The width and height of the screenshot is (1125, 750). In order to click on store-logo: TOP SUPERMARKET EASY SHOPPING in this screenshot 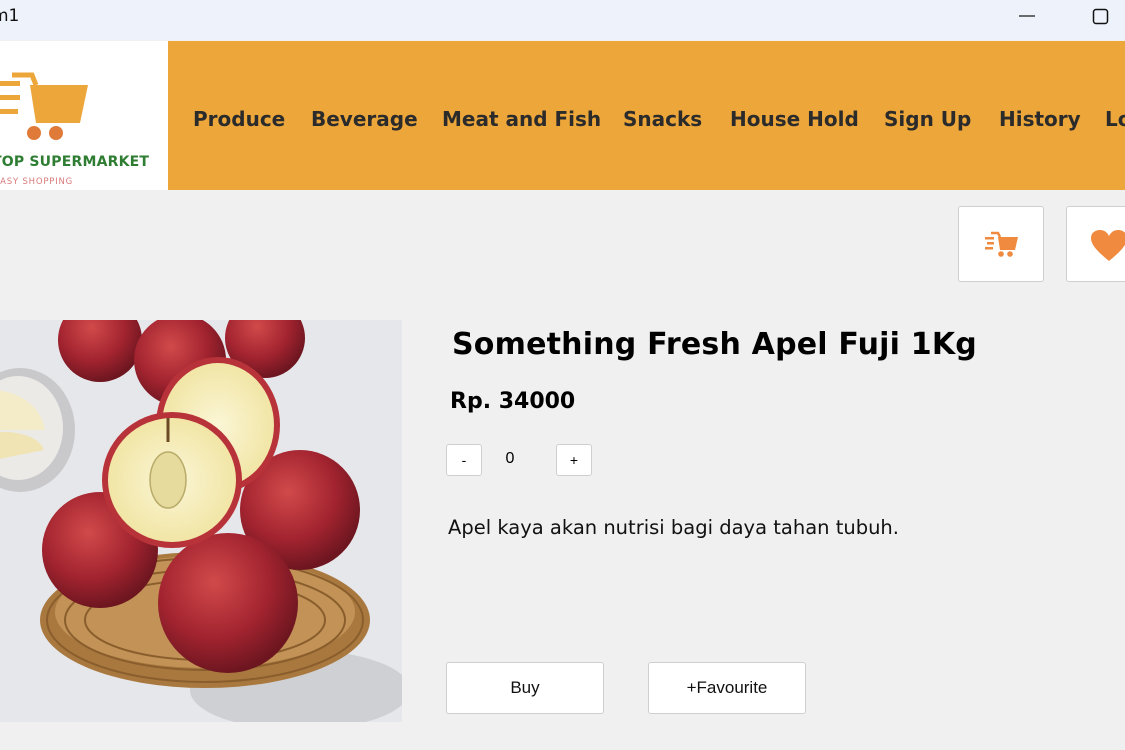, I will do `click(84, 115)`.